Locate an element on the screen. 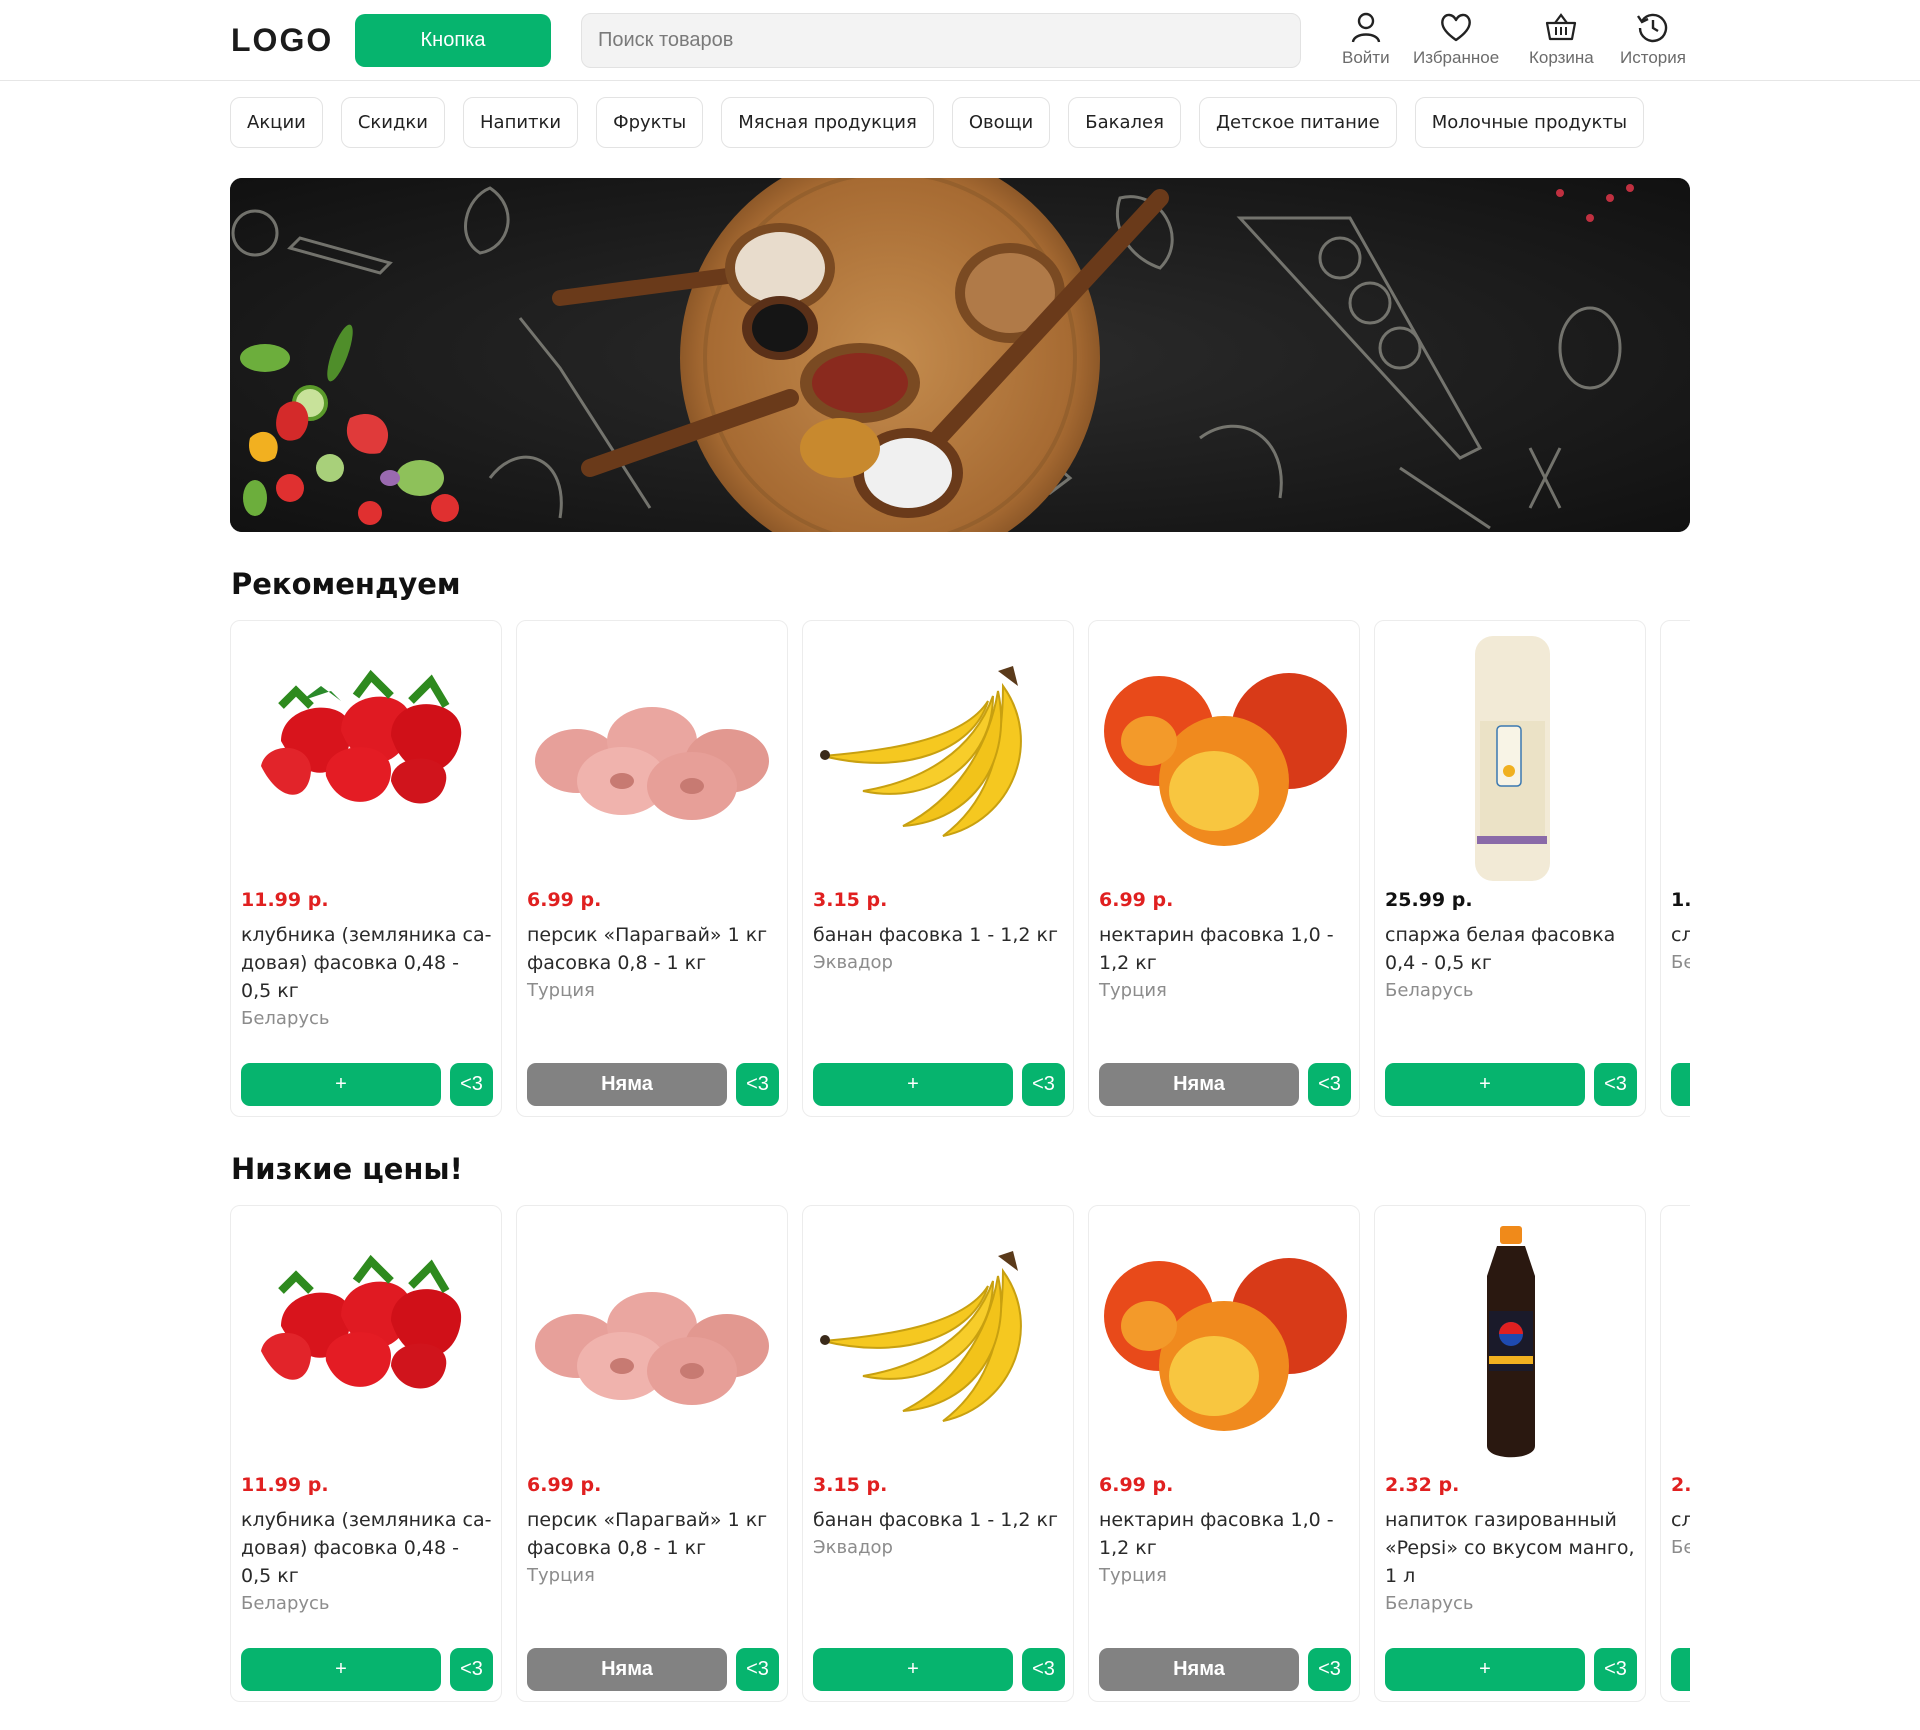  nav-favorites: Избранное is located at coordinates (1456, 39).